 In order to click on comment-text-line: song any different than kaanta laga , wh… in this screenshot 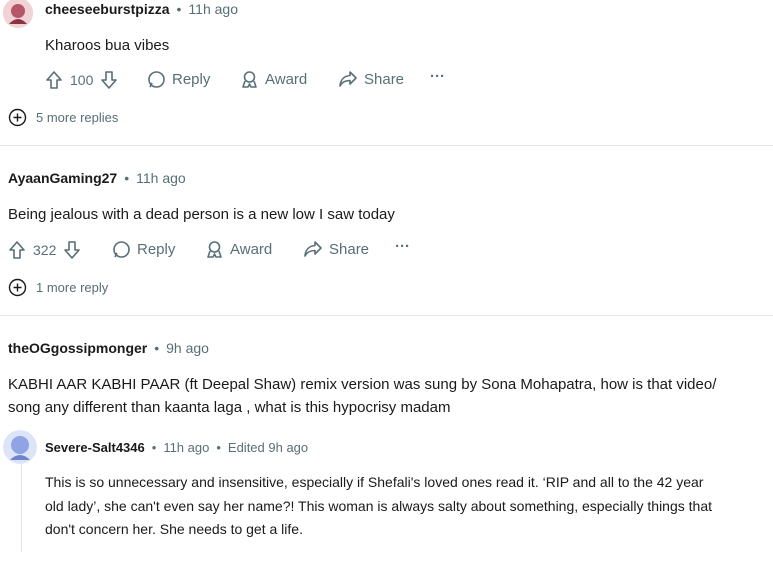, I will do `click(229, 407)`.